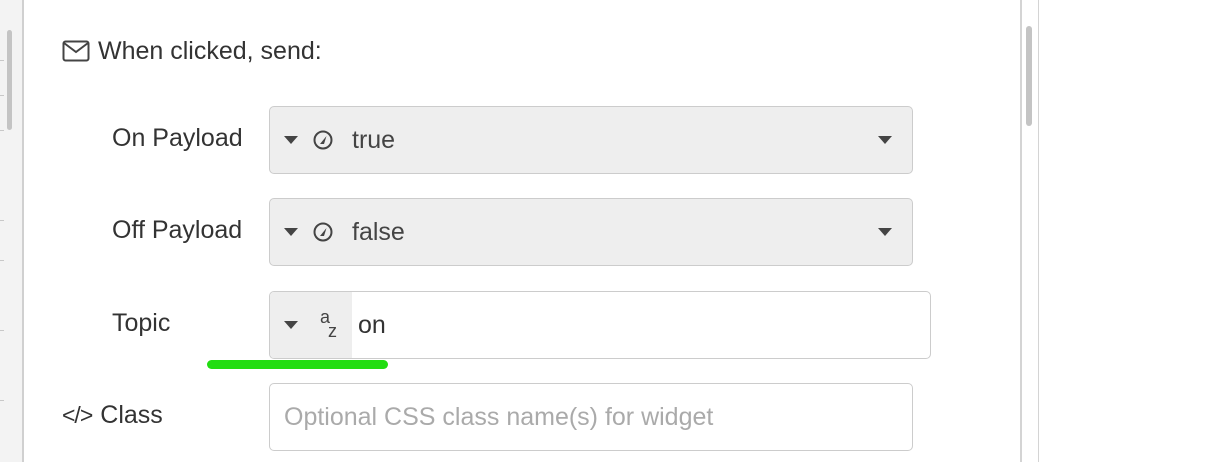 Image resolution: width=1220 pixels, height=462 pixels. What do you see at coordinates (332, 331) in the screenshot?
I see `az-icon-z: z` at bounding box center [332, 331].